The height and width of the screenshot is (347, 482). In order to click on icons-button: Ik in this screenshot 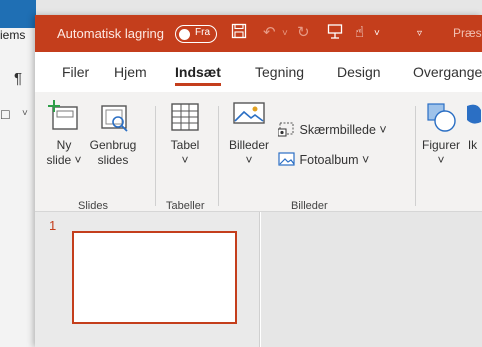, I will do `click(472, 126)`.